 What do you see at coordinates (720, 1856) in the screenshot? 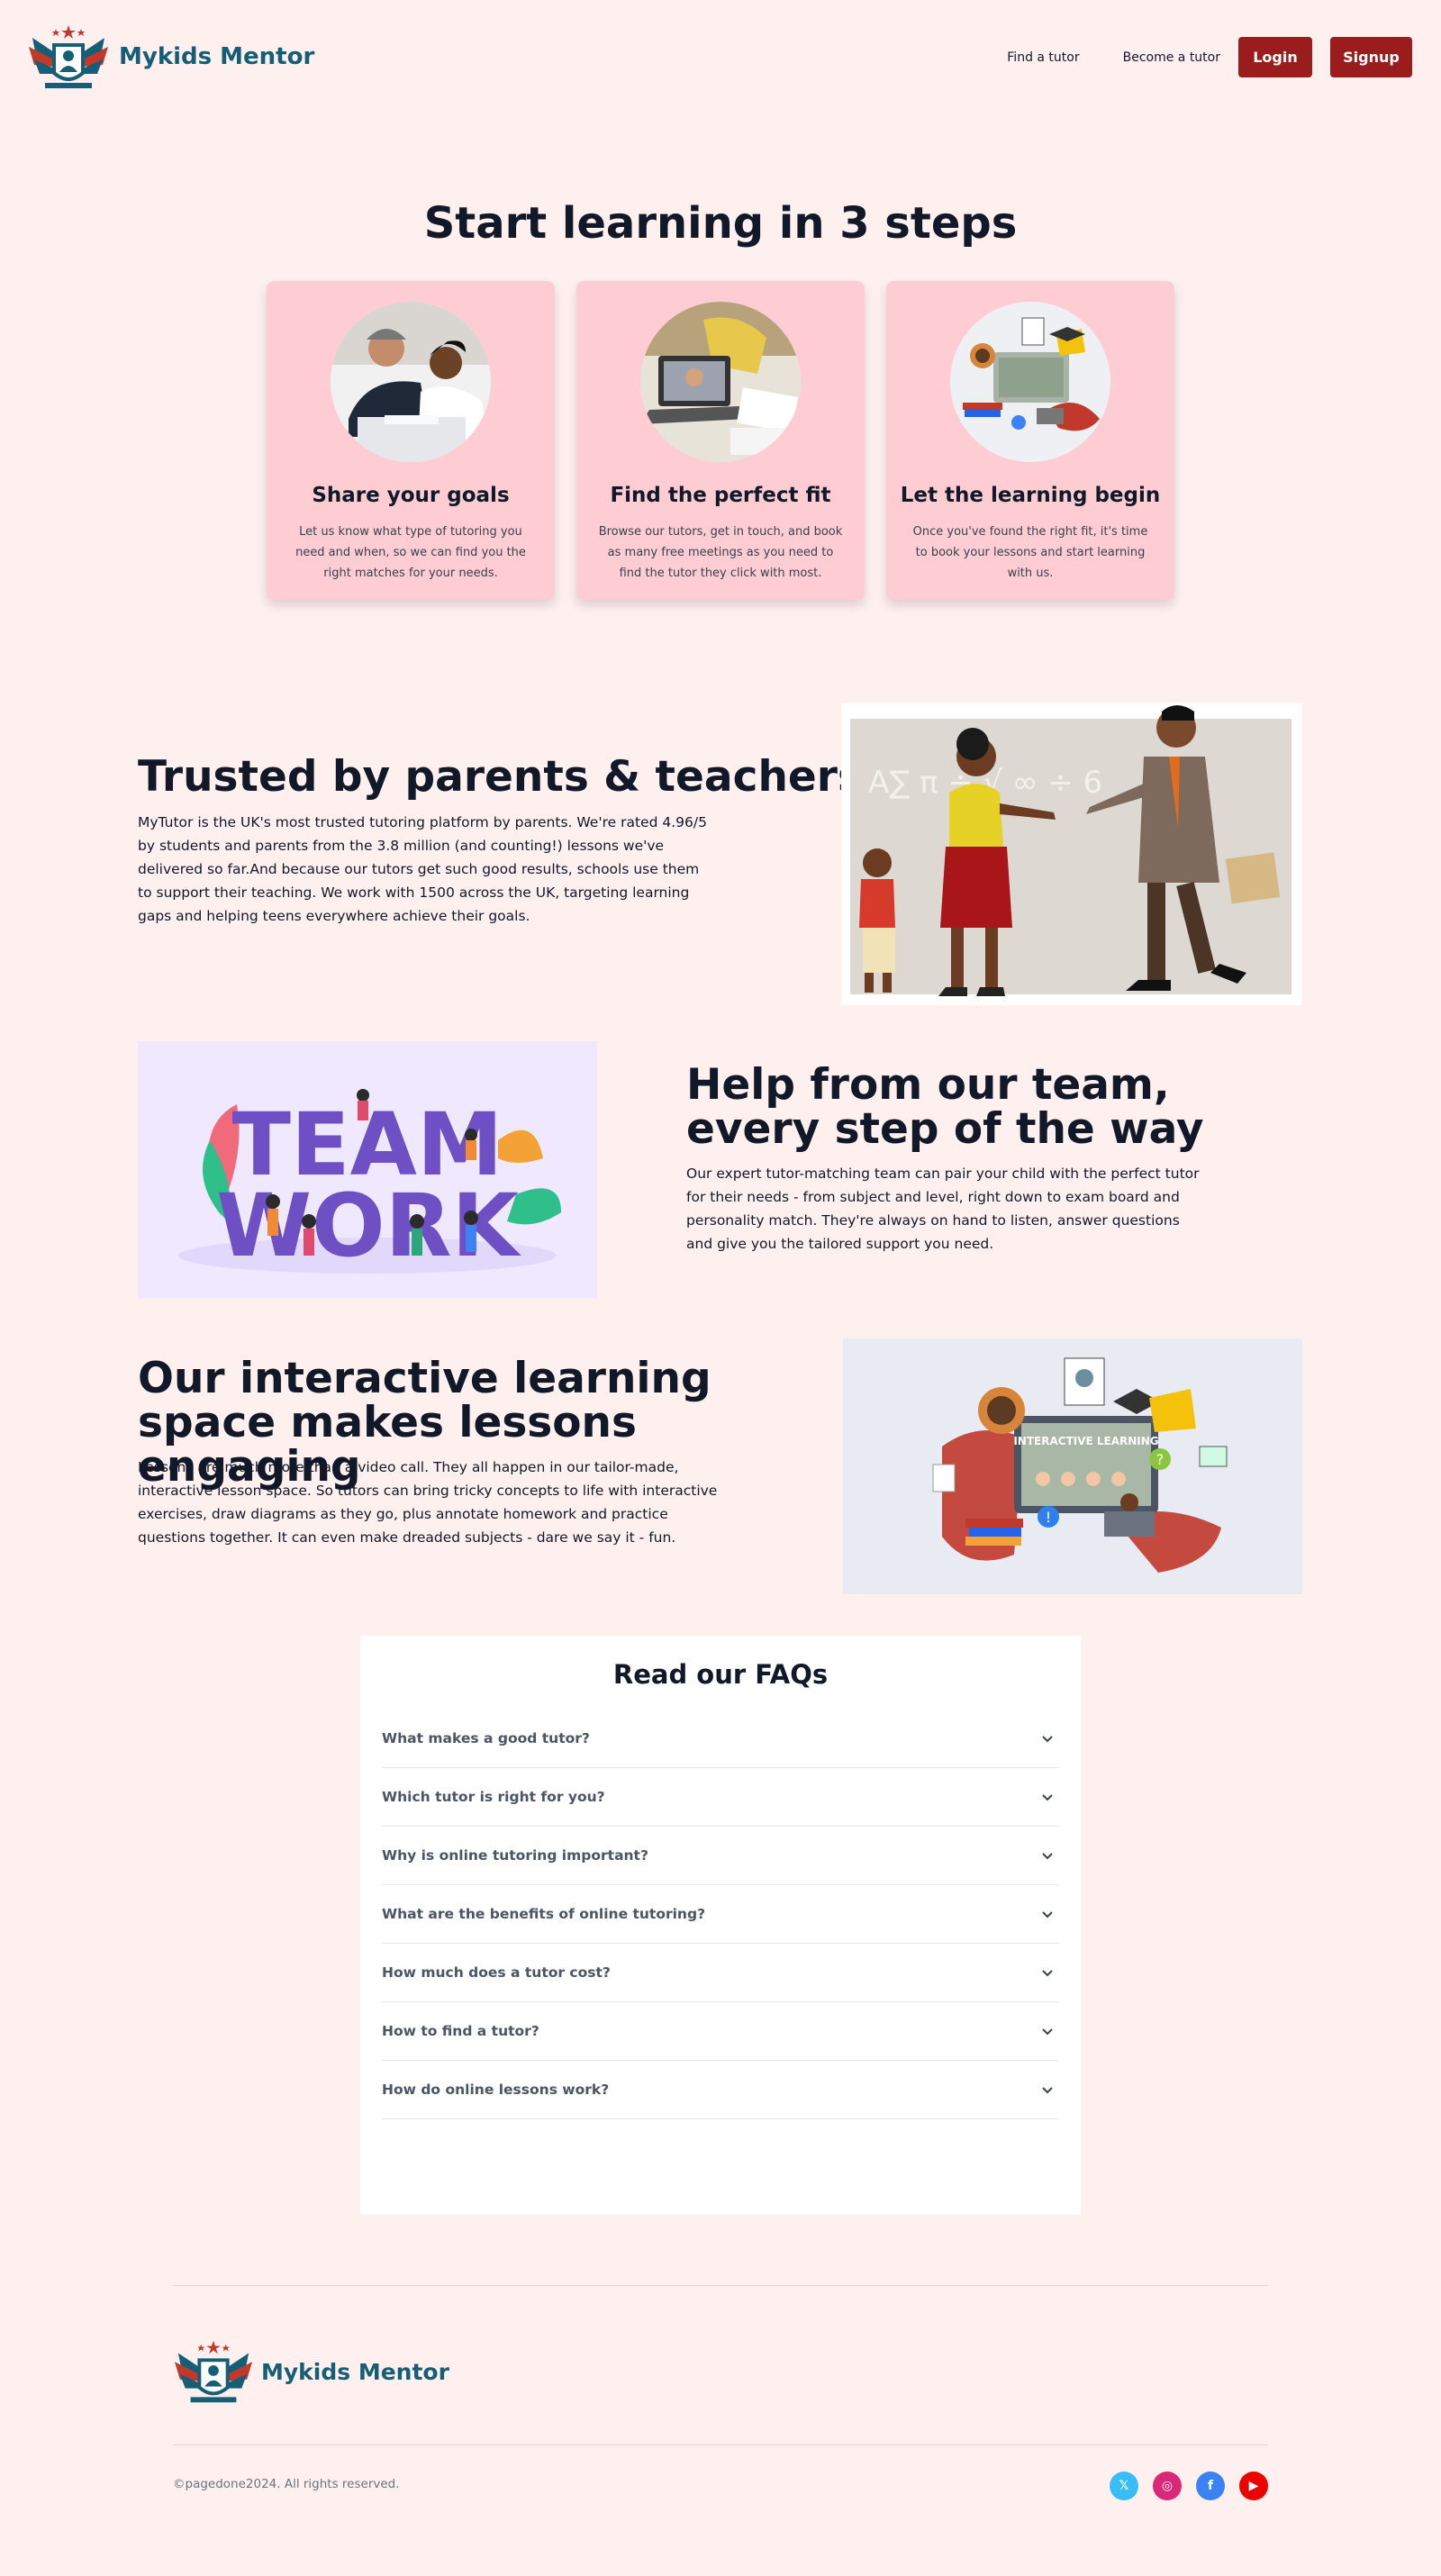
I see `faq-item: Why is online tutoring important?` at bounding box center [720, 1856].